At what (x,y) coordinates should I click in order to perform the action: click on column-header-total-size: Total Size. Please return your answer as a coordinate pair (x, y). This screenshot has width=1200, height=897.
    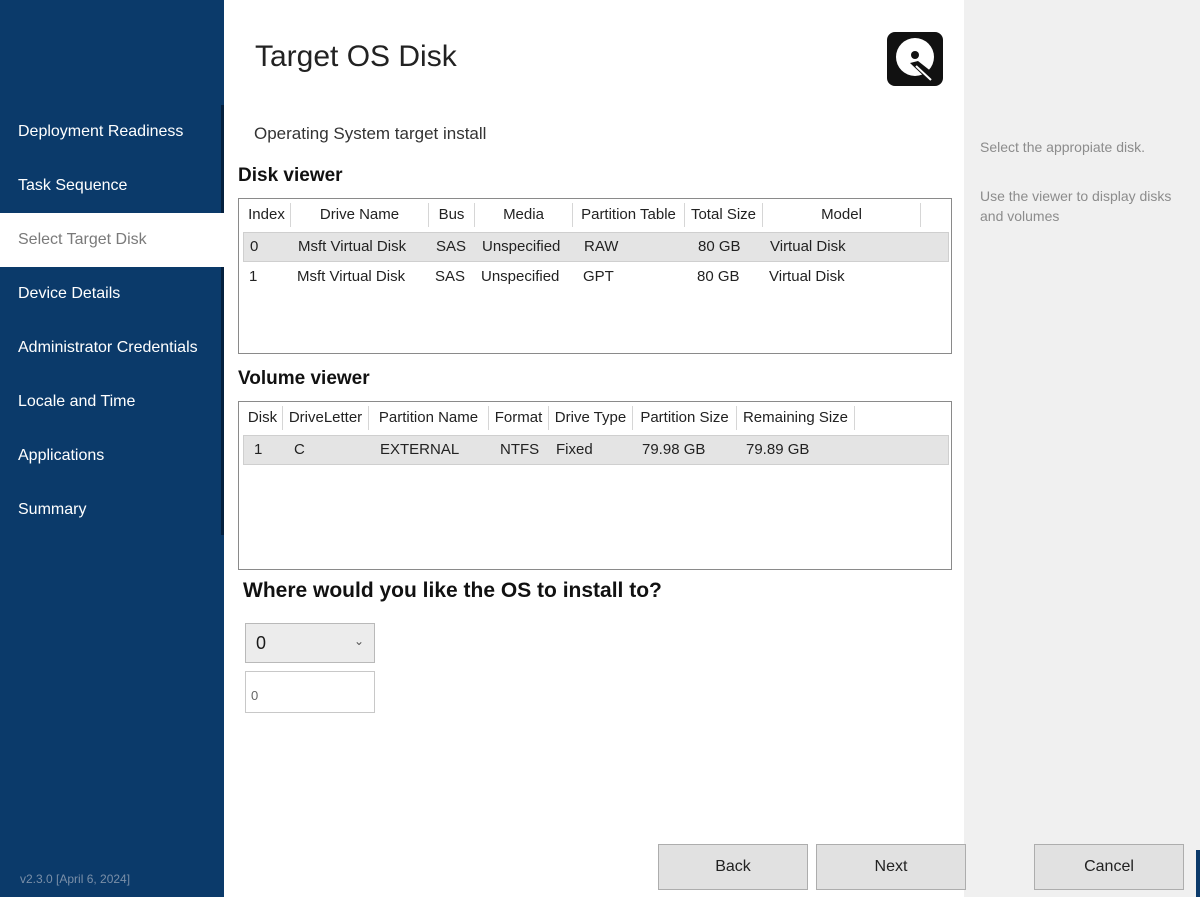
    Looking at the image, I should click on (724, 215).